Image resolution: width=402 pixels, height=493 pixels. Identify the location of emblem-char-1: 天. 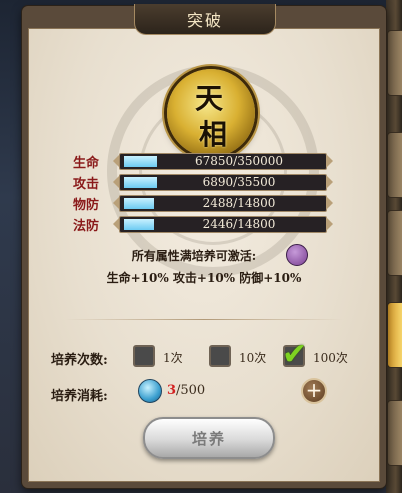
(209, 98).